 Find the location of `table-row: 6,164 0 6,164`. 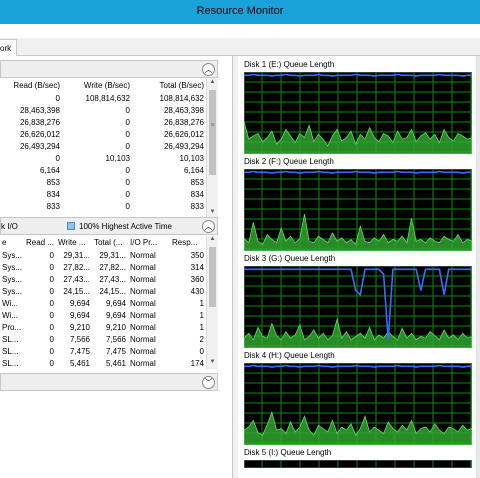

table-row: 6,164 0 6,164 is located at coordinates (103, 170).